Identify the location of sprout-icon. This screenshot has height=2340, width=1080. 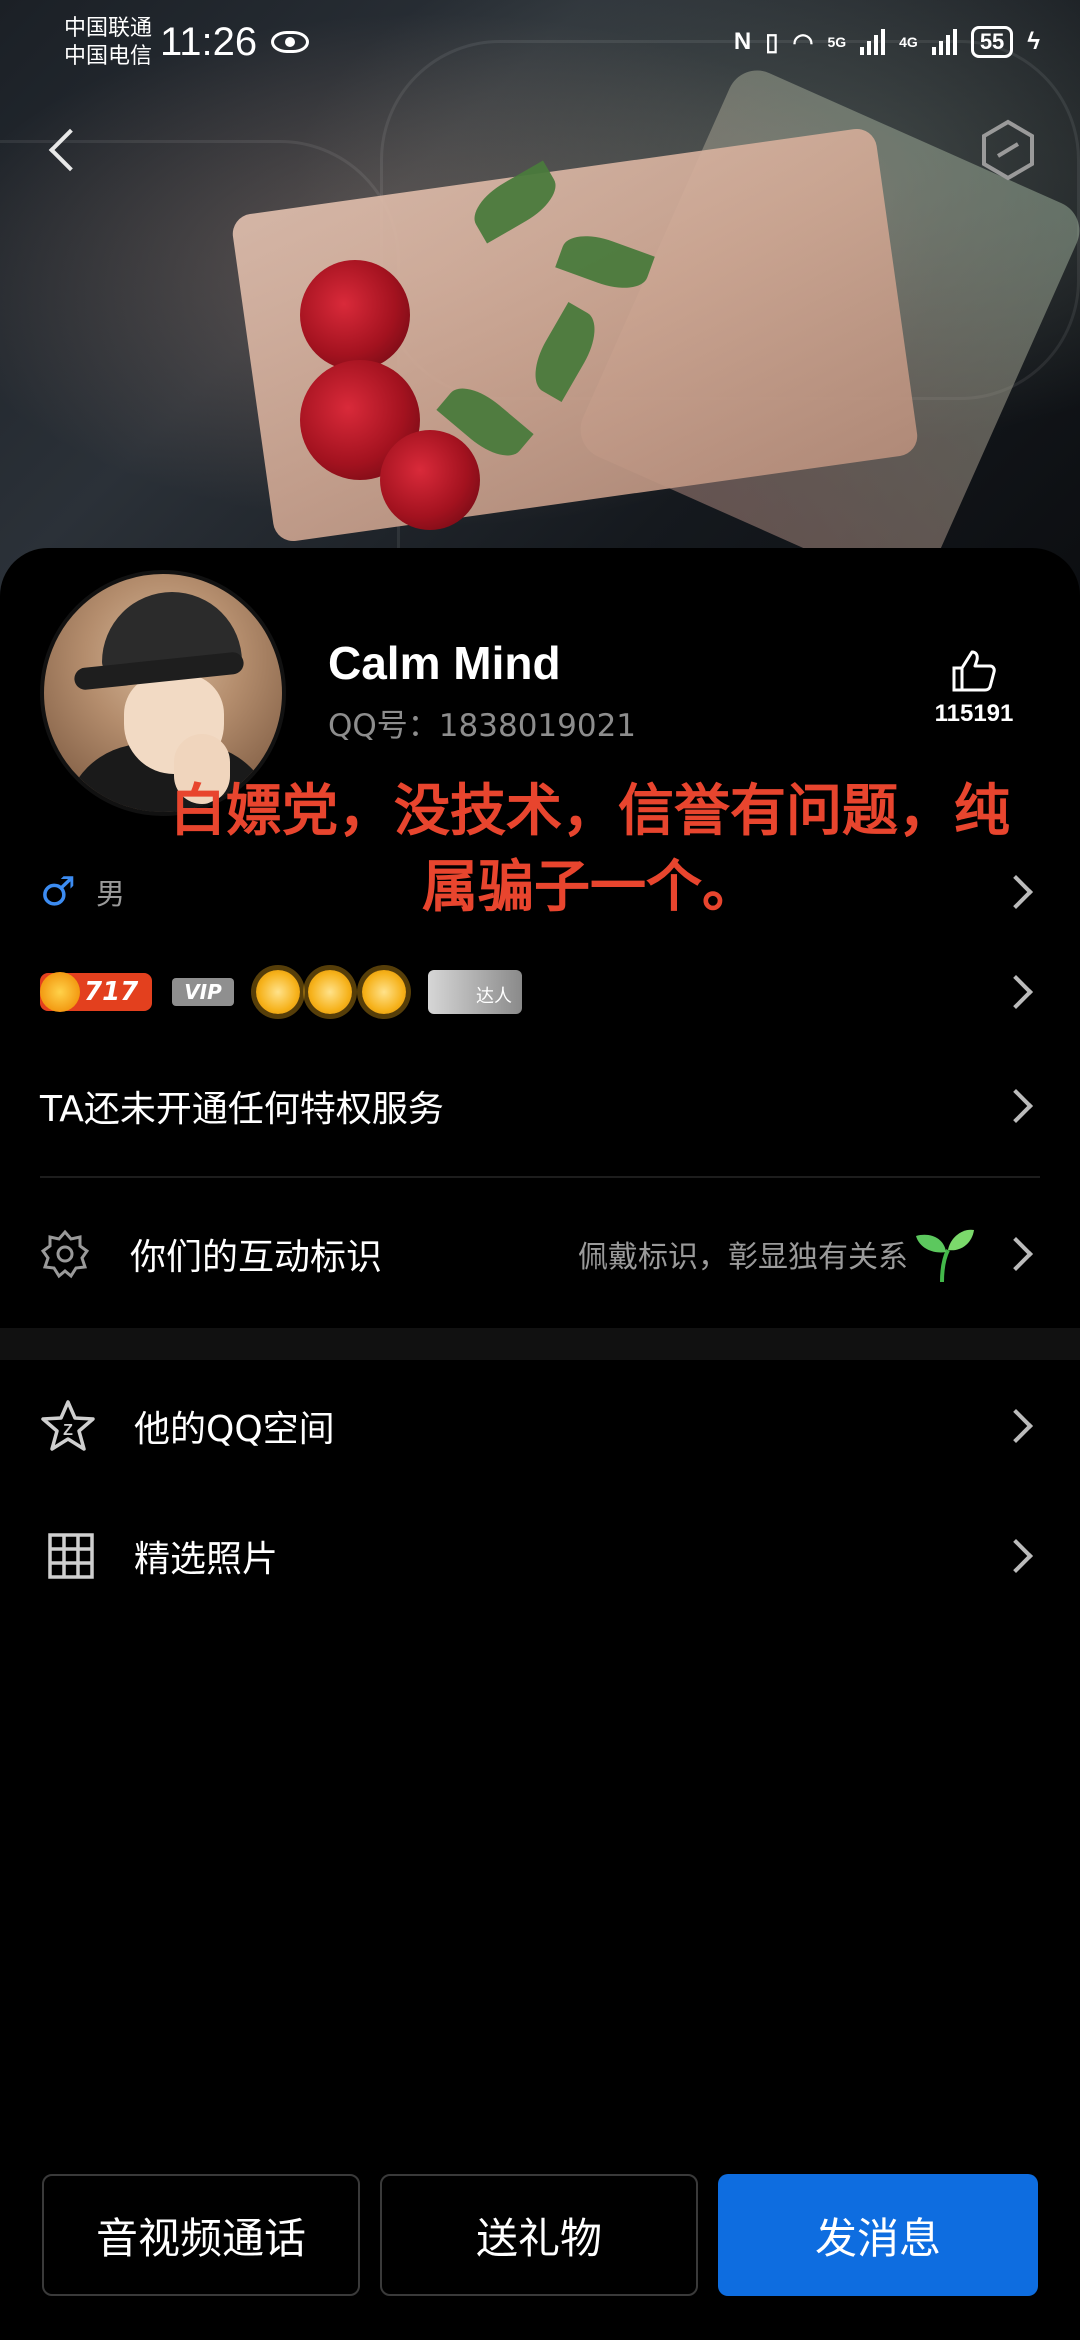
(945, 1256).